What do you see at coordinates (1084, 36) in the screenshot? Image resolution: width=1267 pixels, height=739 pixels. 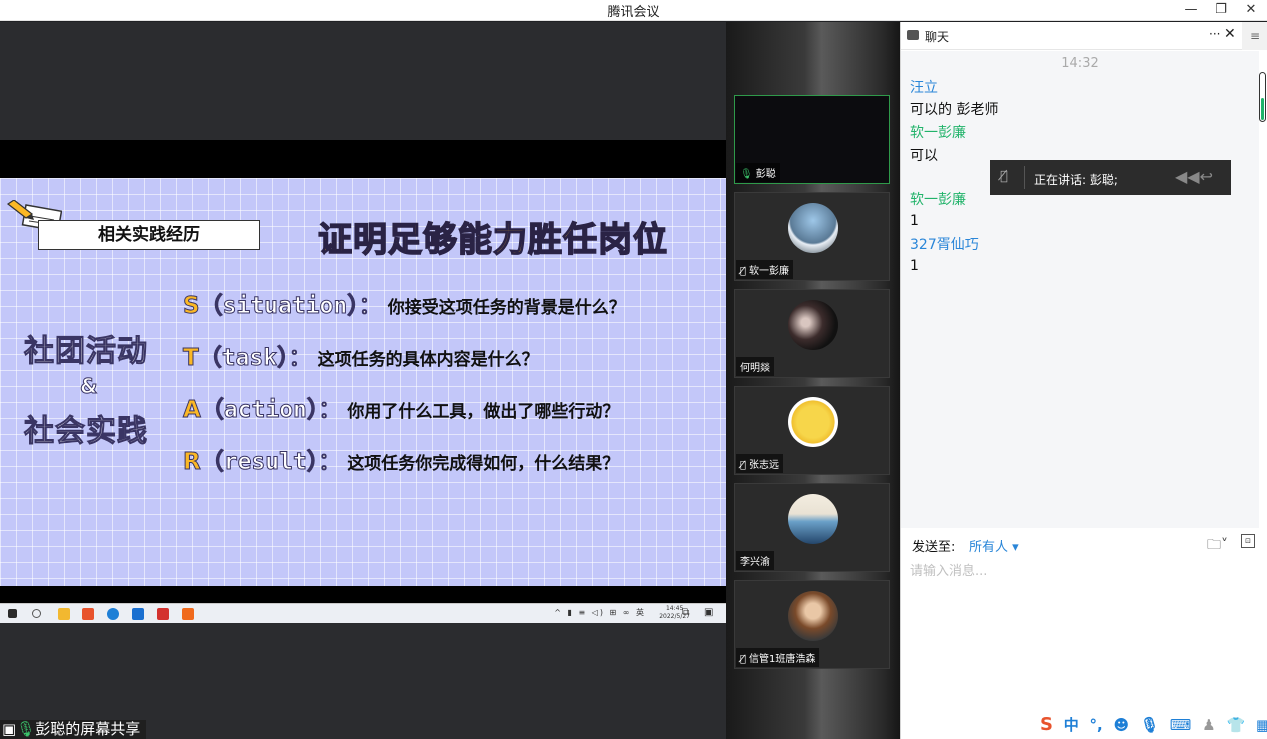 I see `chat-header: 聊天 ··· ✕ ≡` at bounding box center [1084, 36].